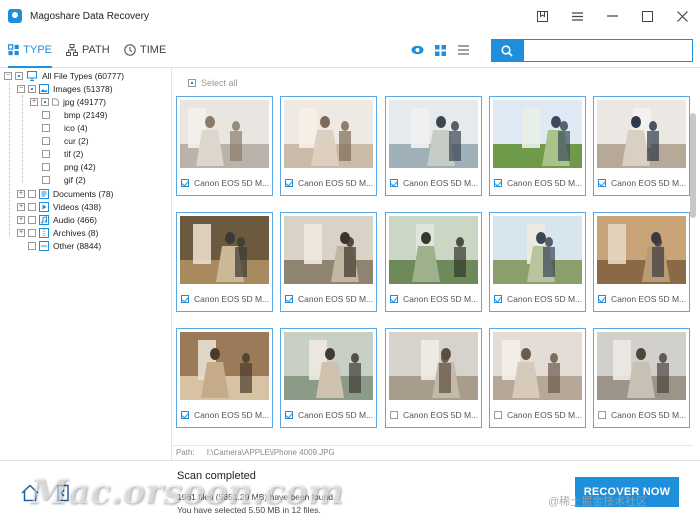 This screenshot has width=700, height=525. What do you see at coordinates (46, 166) in the screenshot?
I see `png-checkbox` at bounding box center [46, 166].